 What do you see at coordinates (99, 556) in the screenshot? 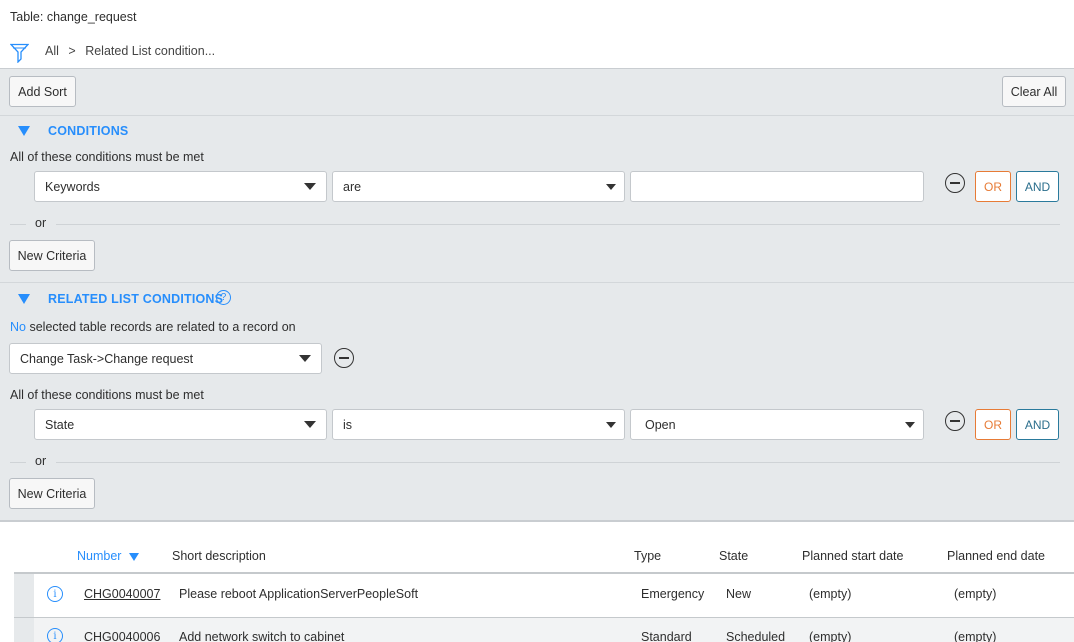
I see `column-header-number-label: Number` at bounding box center [99, 556].